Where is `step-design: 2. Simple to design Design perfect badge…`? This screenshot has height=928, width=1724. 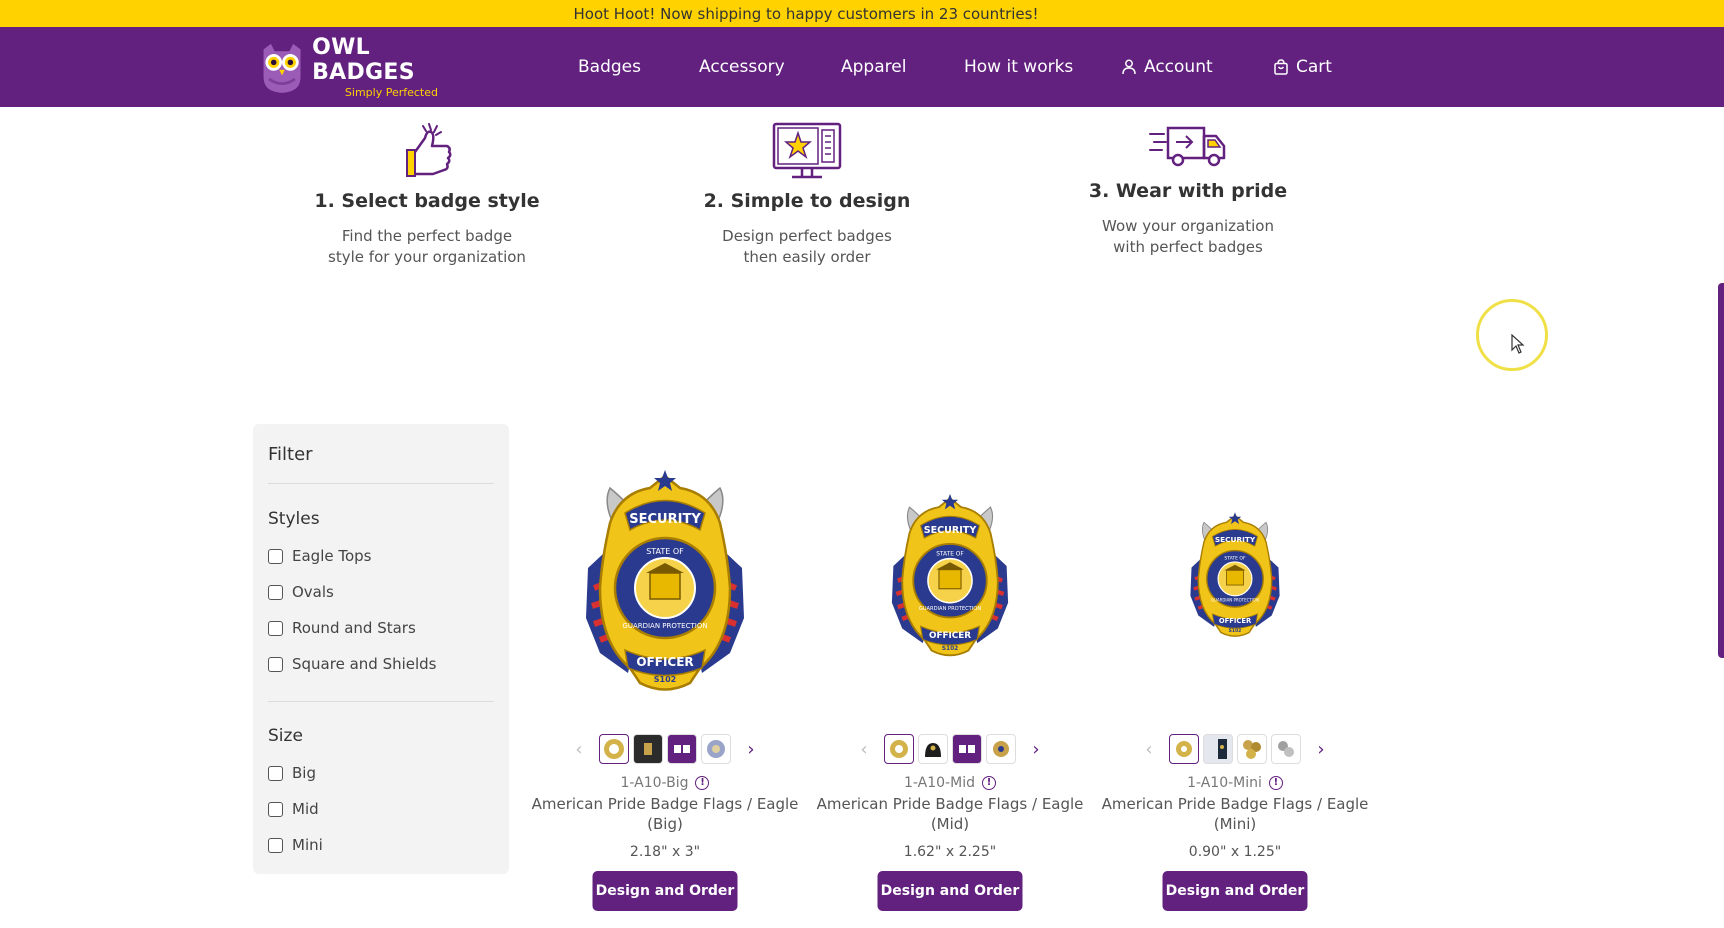
step-design: 2. Simple to design Design perfect badge… is located at coordinates (807, 195).